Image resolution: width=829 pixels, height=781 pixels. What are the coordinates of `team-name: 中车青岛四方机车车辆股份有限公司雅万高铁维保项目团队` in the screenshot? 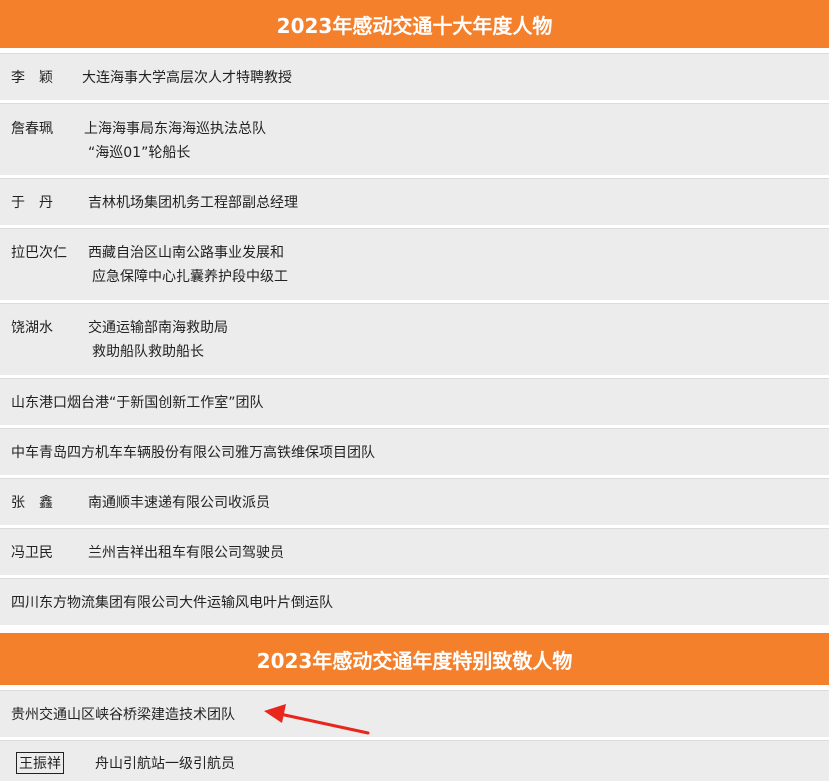 It's located at (193, 453).